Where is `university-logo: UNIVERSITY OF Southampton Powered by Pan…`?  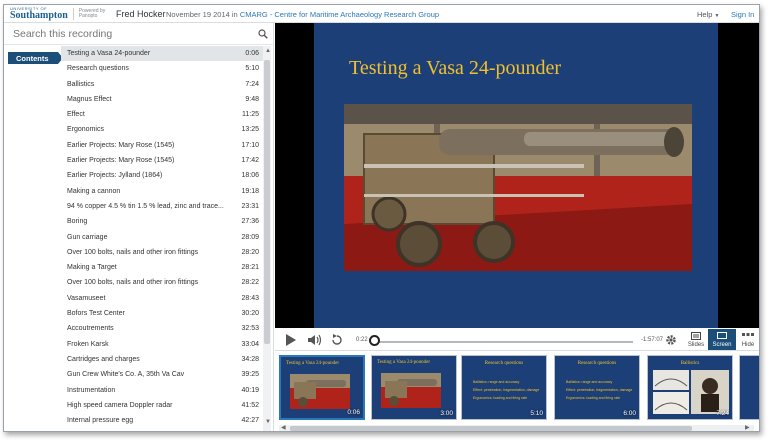 university-logo: UNIVERSITY OF Southampton Powered by Pan… is located at coordinates (63, 14).